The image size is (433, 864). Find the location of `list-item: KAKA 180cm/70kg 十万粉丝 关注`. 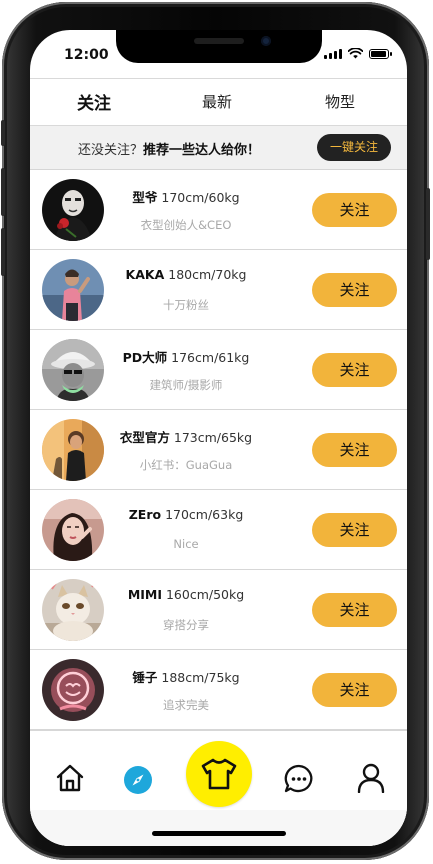

list-item: KAKA 180cm/70kg 十万粉丝 关注 is located at coordinates (218, 290).